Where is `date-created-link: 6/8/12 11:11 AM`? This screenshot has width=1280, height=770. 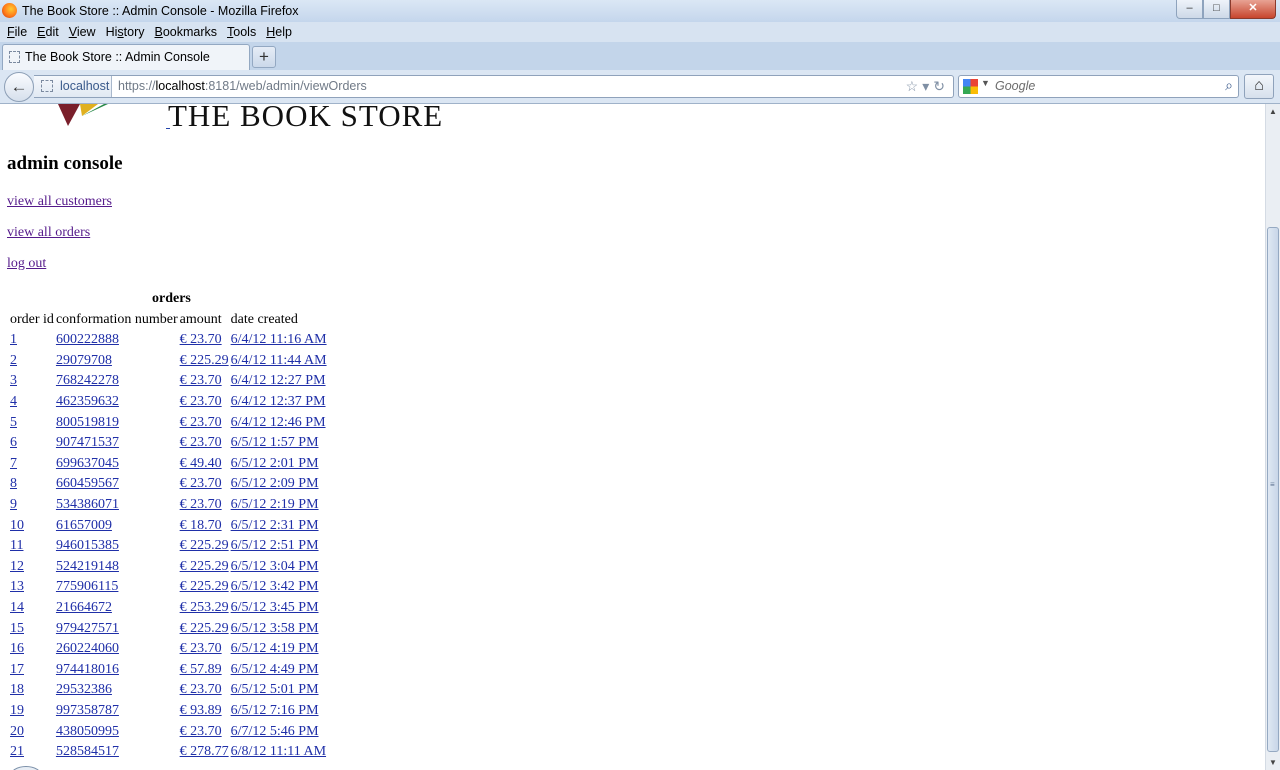 date-created-link: 6/8/12 11:11 AM is located at coordinates (278, 751).